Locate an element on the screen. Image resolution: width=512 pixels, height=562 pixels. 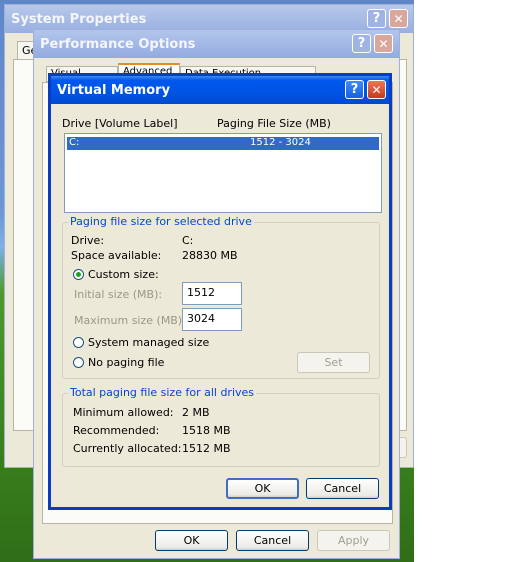
initial-size-input: 1512 is located at coordinates (212, 293).